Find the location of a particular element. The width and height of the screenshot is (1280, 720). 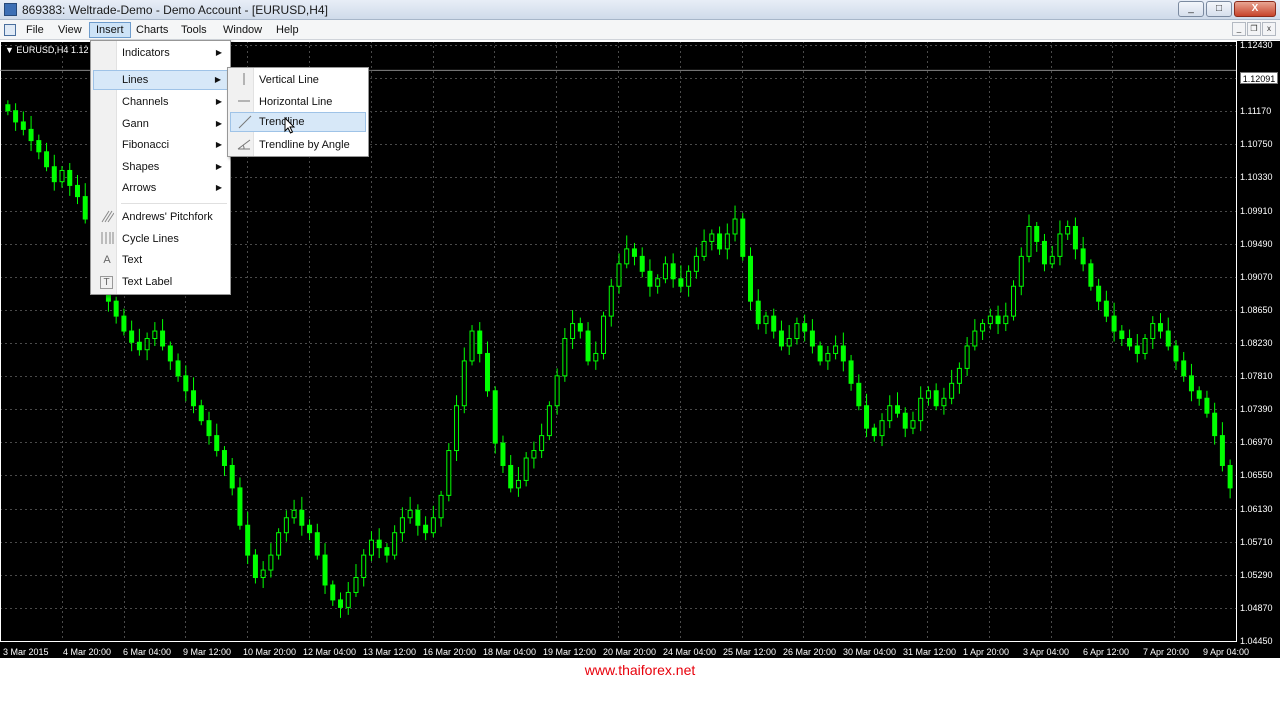

vertical-line-icon is located at coordinates (244, 80).